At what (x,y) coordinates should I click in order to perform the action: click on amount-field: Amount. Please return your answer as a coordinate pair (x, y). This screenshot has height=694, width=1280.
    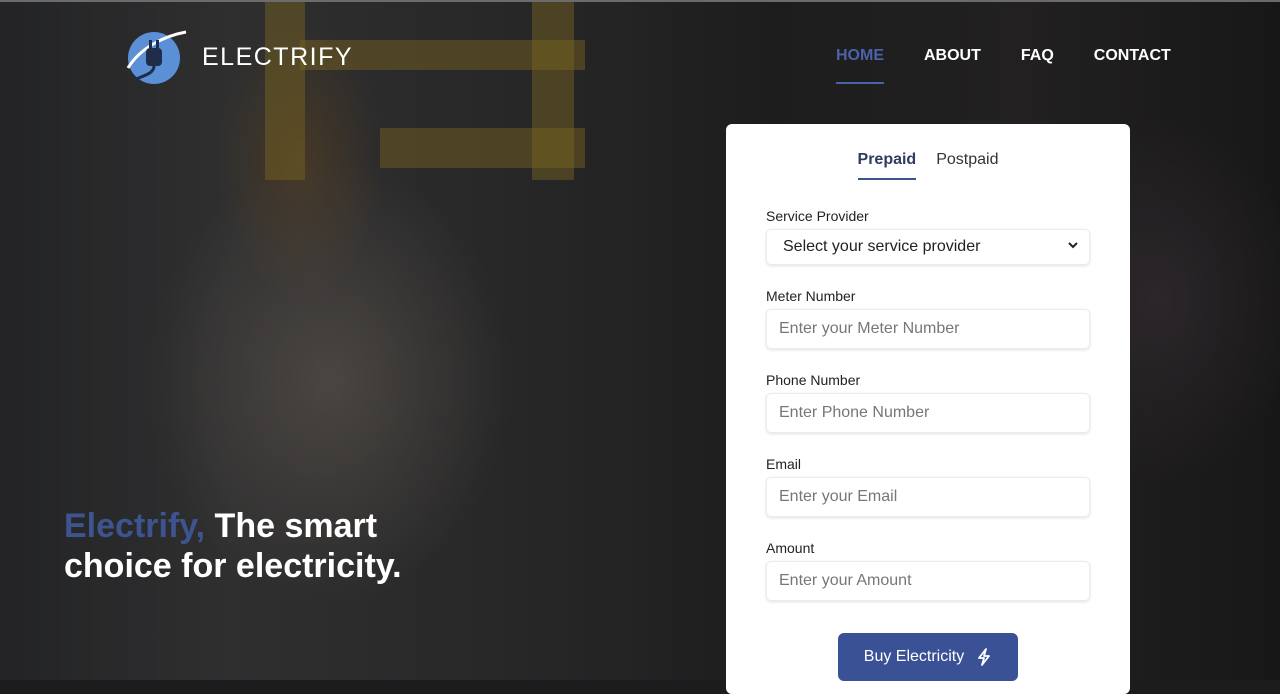
    Looking at the image, I should click on (928, 570).